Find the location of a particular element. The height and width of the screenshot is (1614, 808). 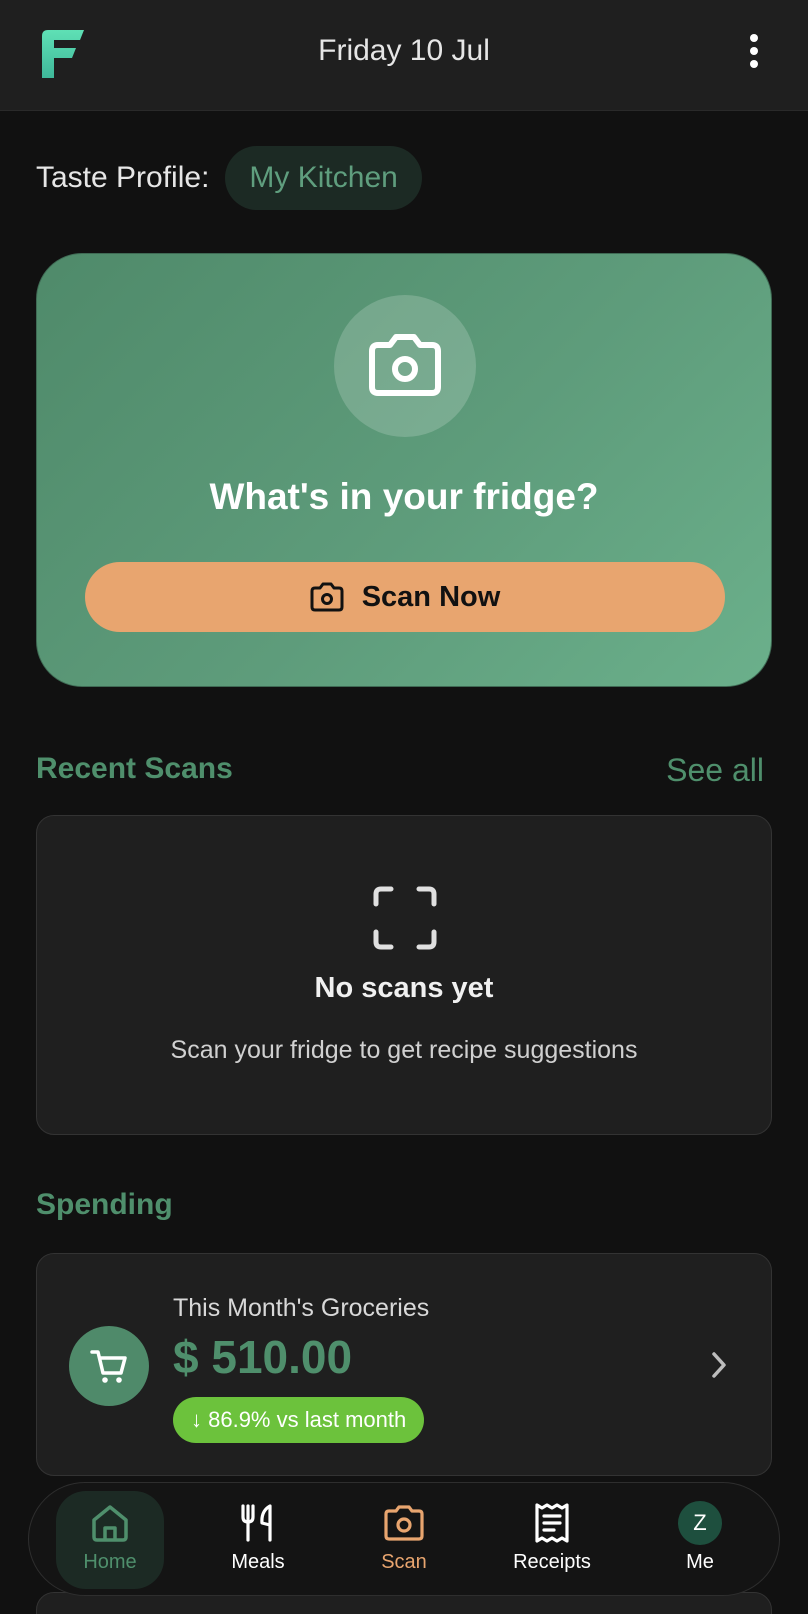

nav-home: Home is located at coordinates (110, 1540).